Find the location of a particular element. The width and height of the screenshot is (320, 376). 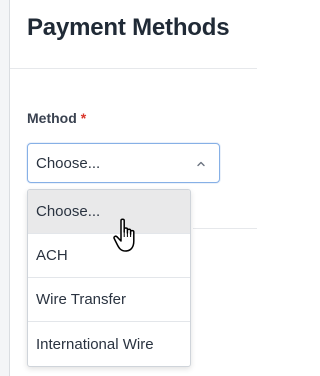

left-panel-edge is located at coordinates (5, 188).